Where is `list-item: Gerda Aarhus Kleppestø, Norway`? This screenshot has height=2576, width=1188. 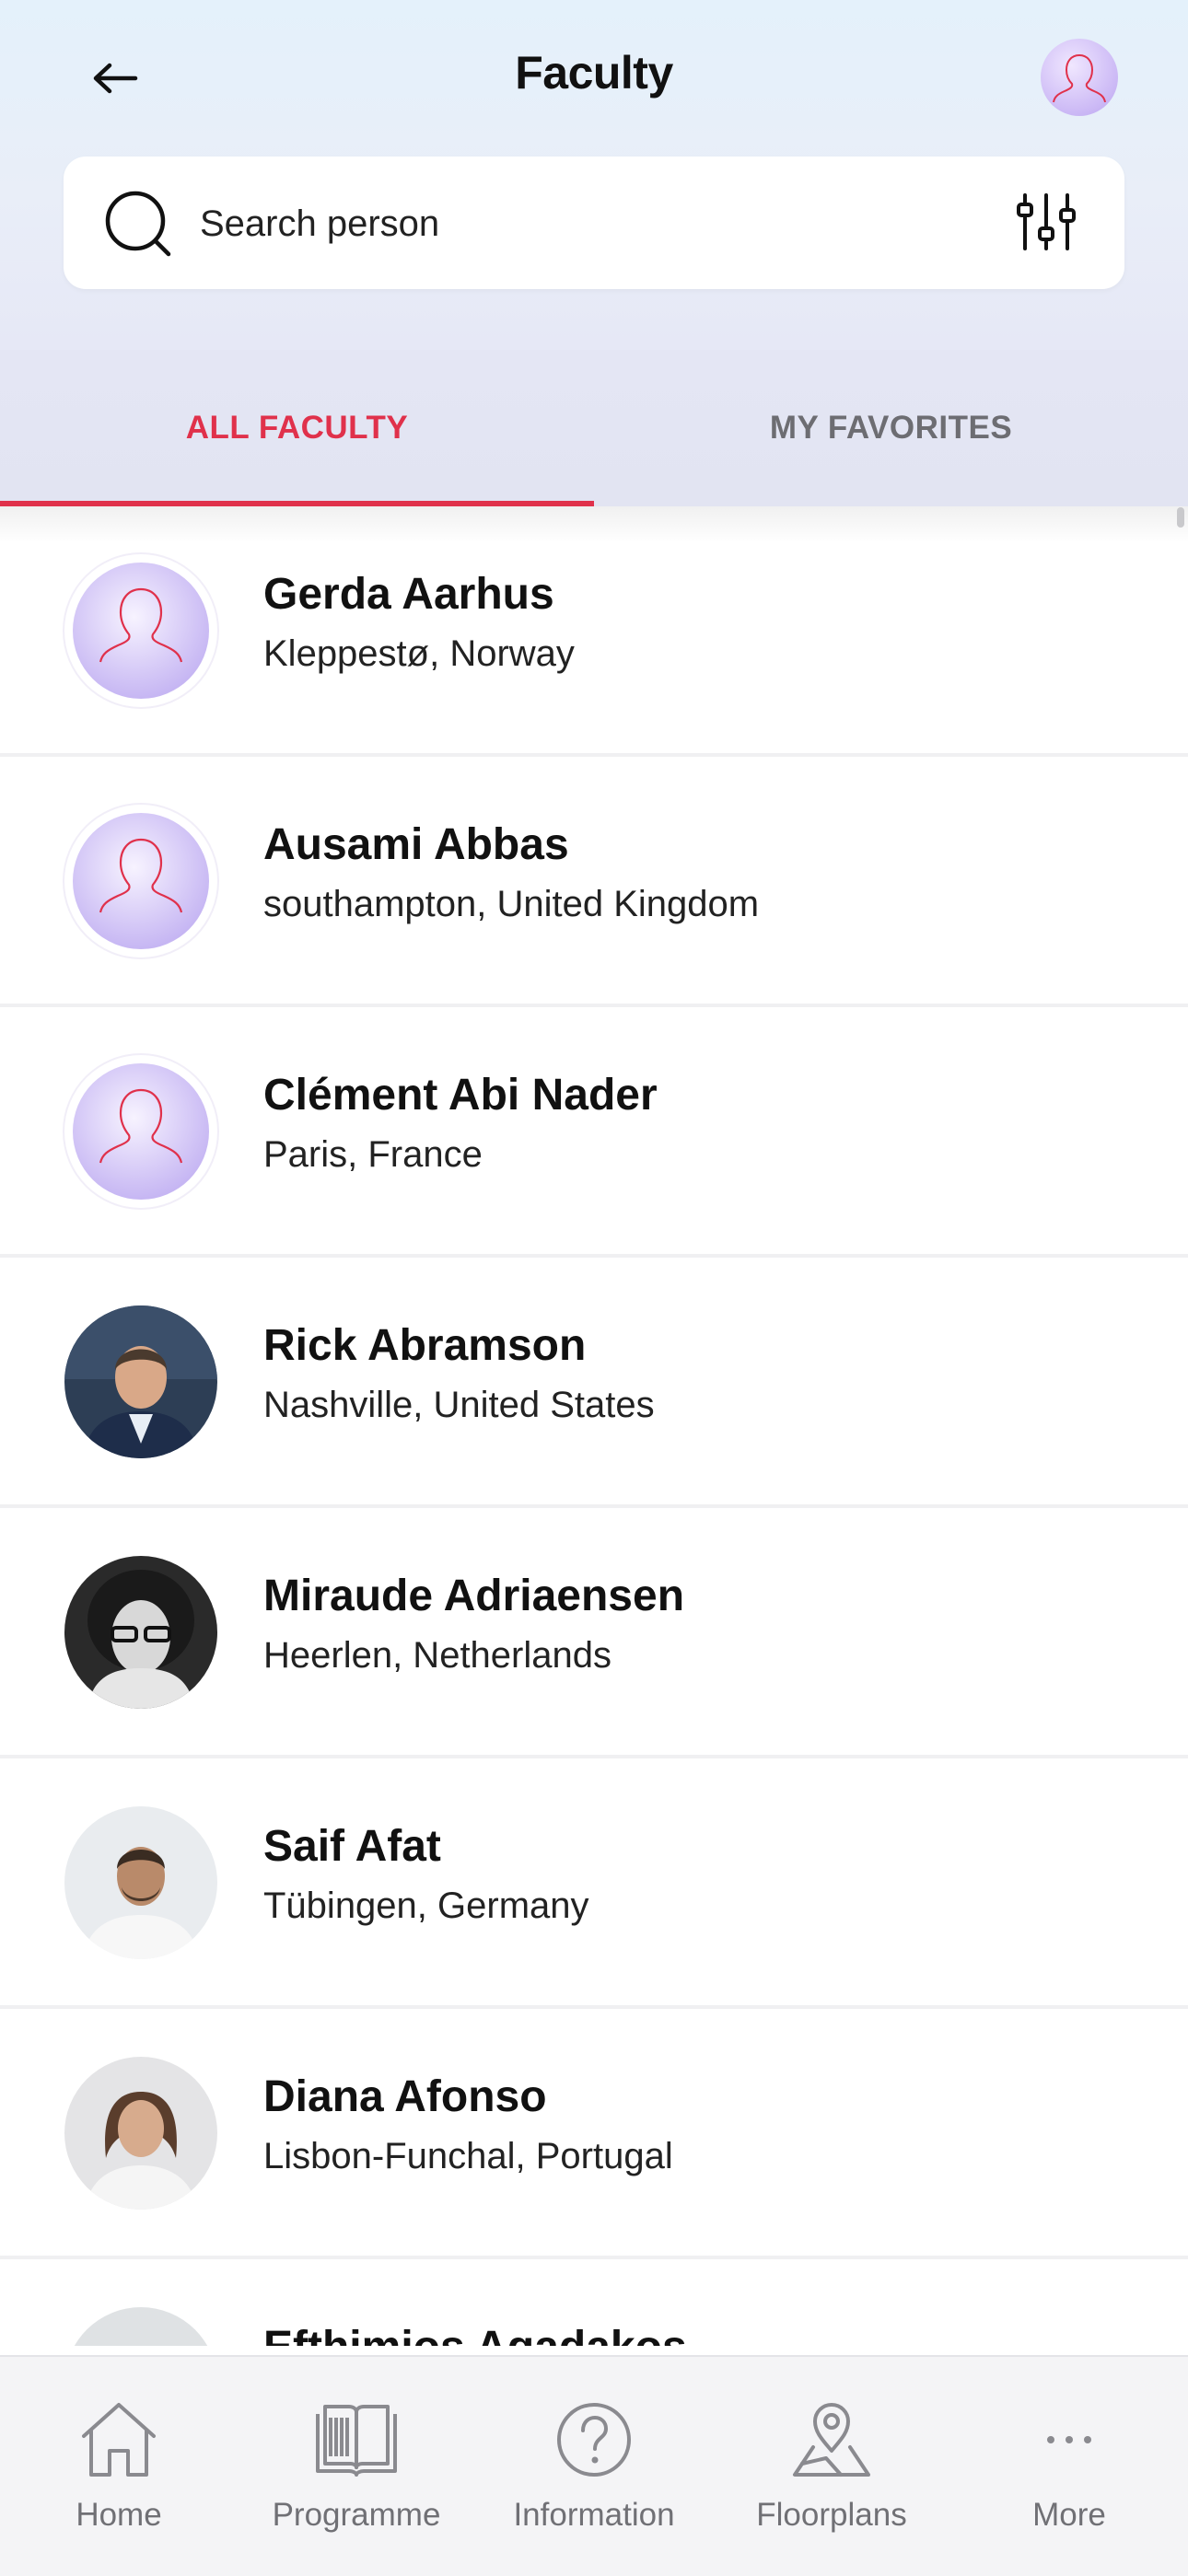 list-item: Gerda Aarhus Kleppestø, Norway is located at coordinates (594, 631).